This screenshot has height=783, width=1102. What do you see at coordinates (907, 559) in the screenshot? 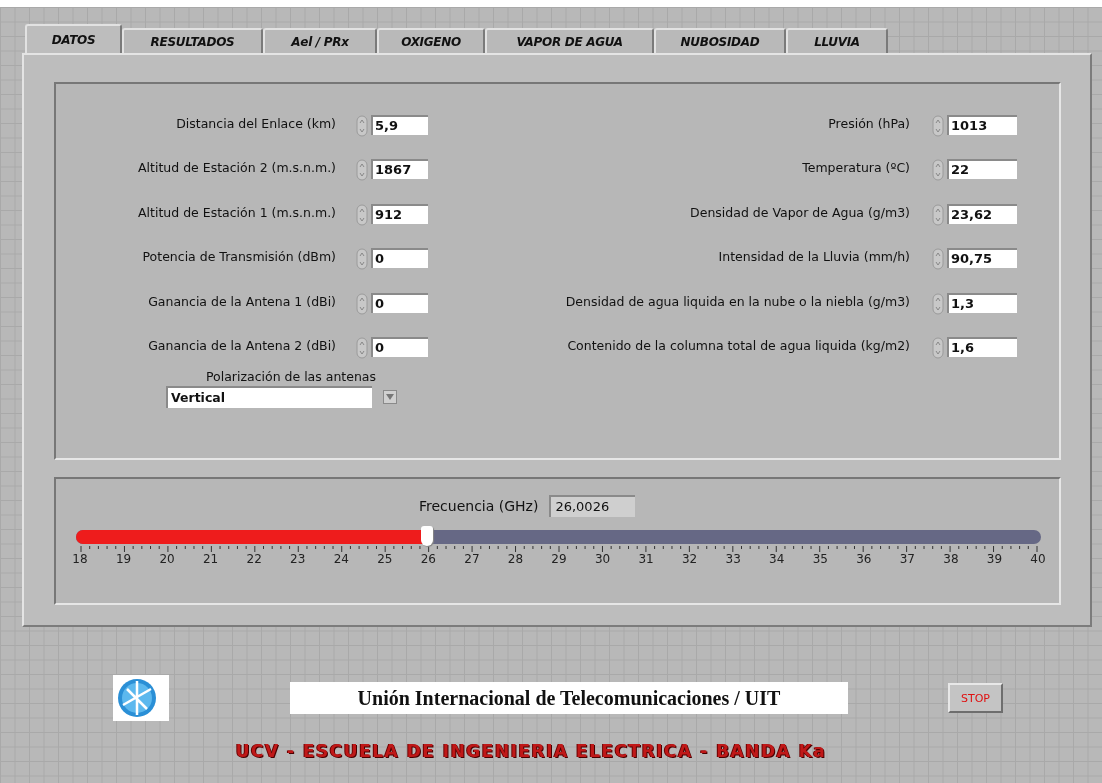
I see `tick-label: 37` at bounding box center [907, 559].